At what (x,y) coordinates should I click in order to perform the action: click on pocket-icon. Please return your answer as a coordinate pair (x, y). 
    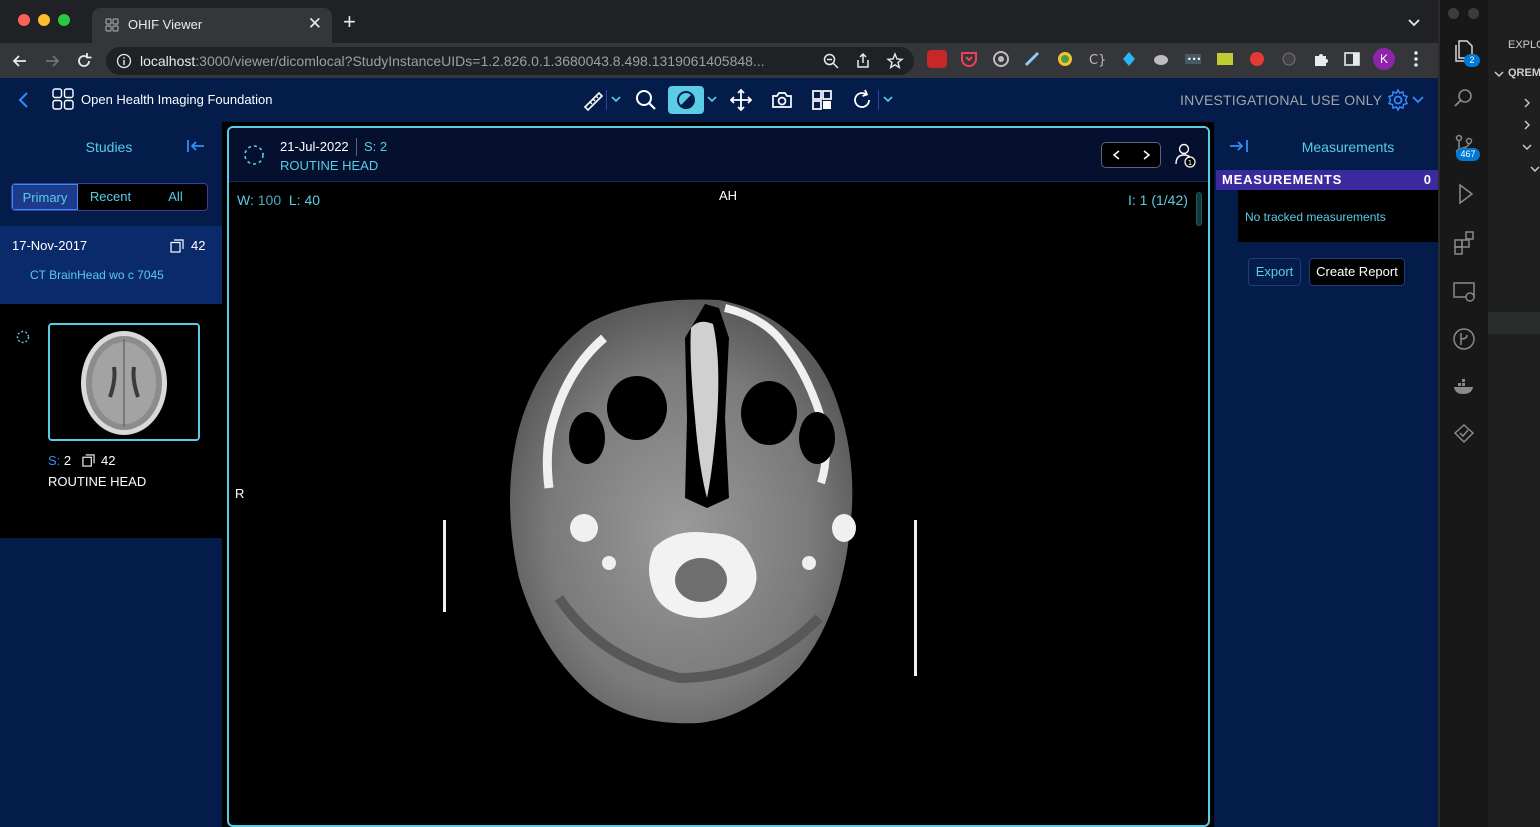
    Looking at the image, I should click on (969, 59).